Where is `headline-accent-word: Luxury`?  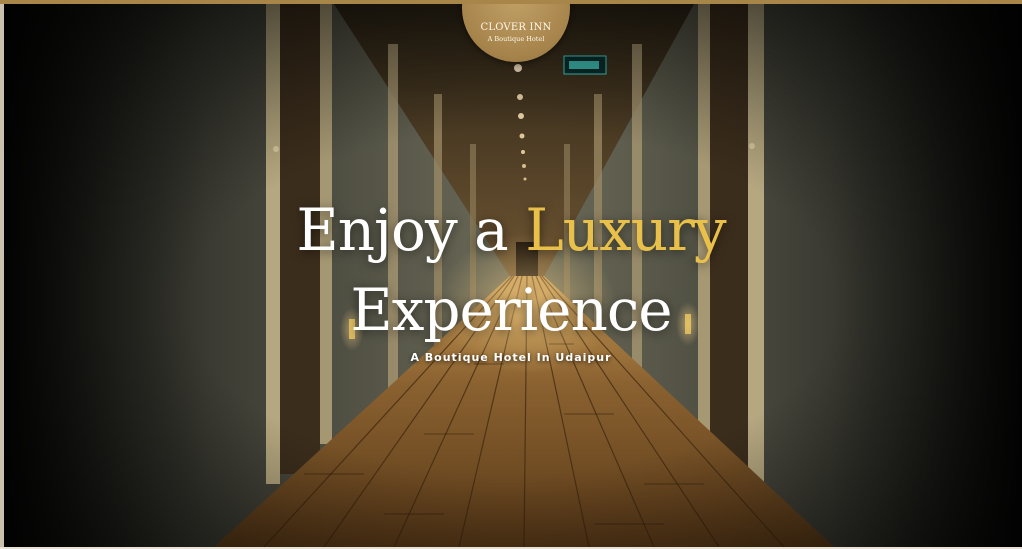
headline-accent-word: Luxury is located at coordinates (625, 230).